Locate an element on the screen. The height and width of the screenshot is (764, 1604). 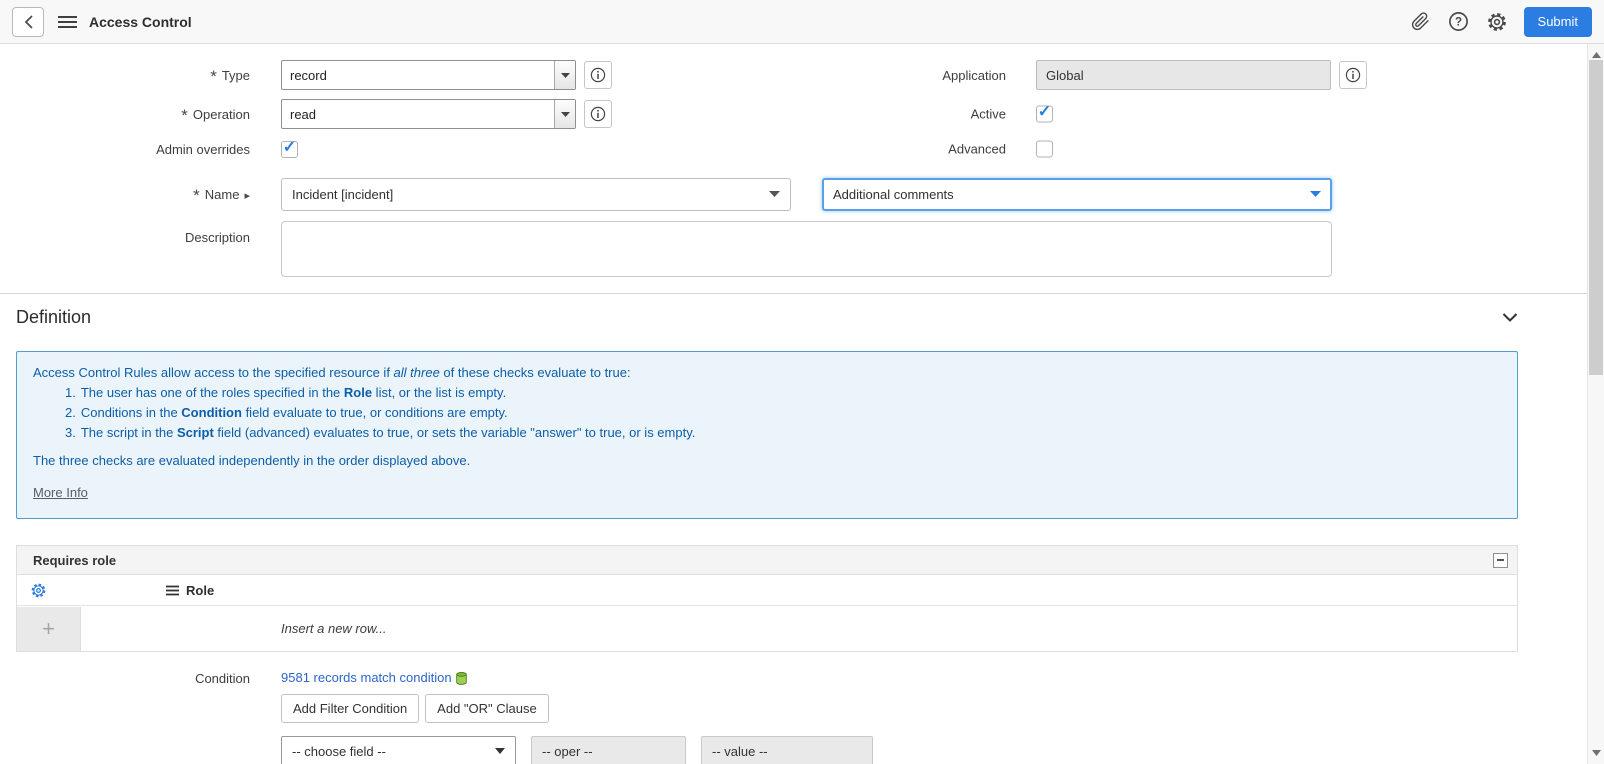
active-checkbox: ✓ is located at coordinates (1044, 113).